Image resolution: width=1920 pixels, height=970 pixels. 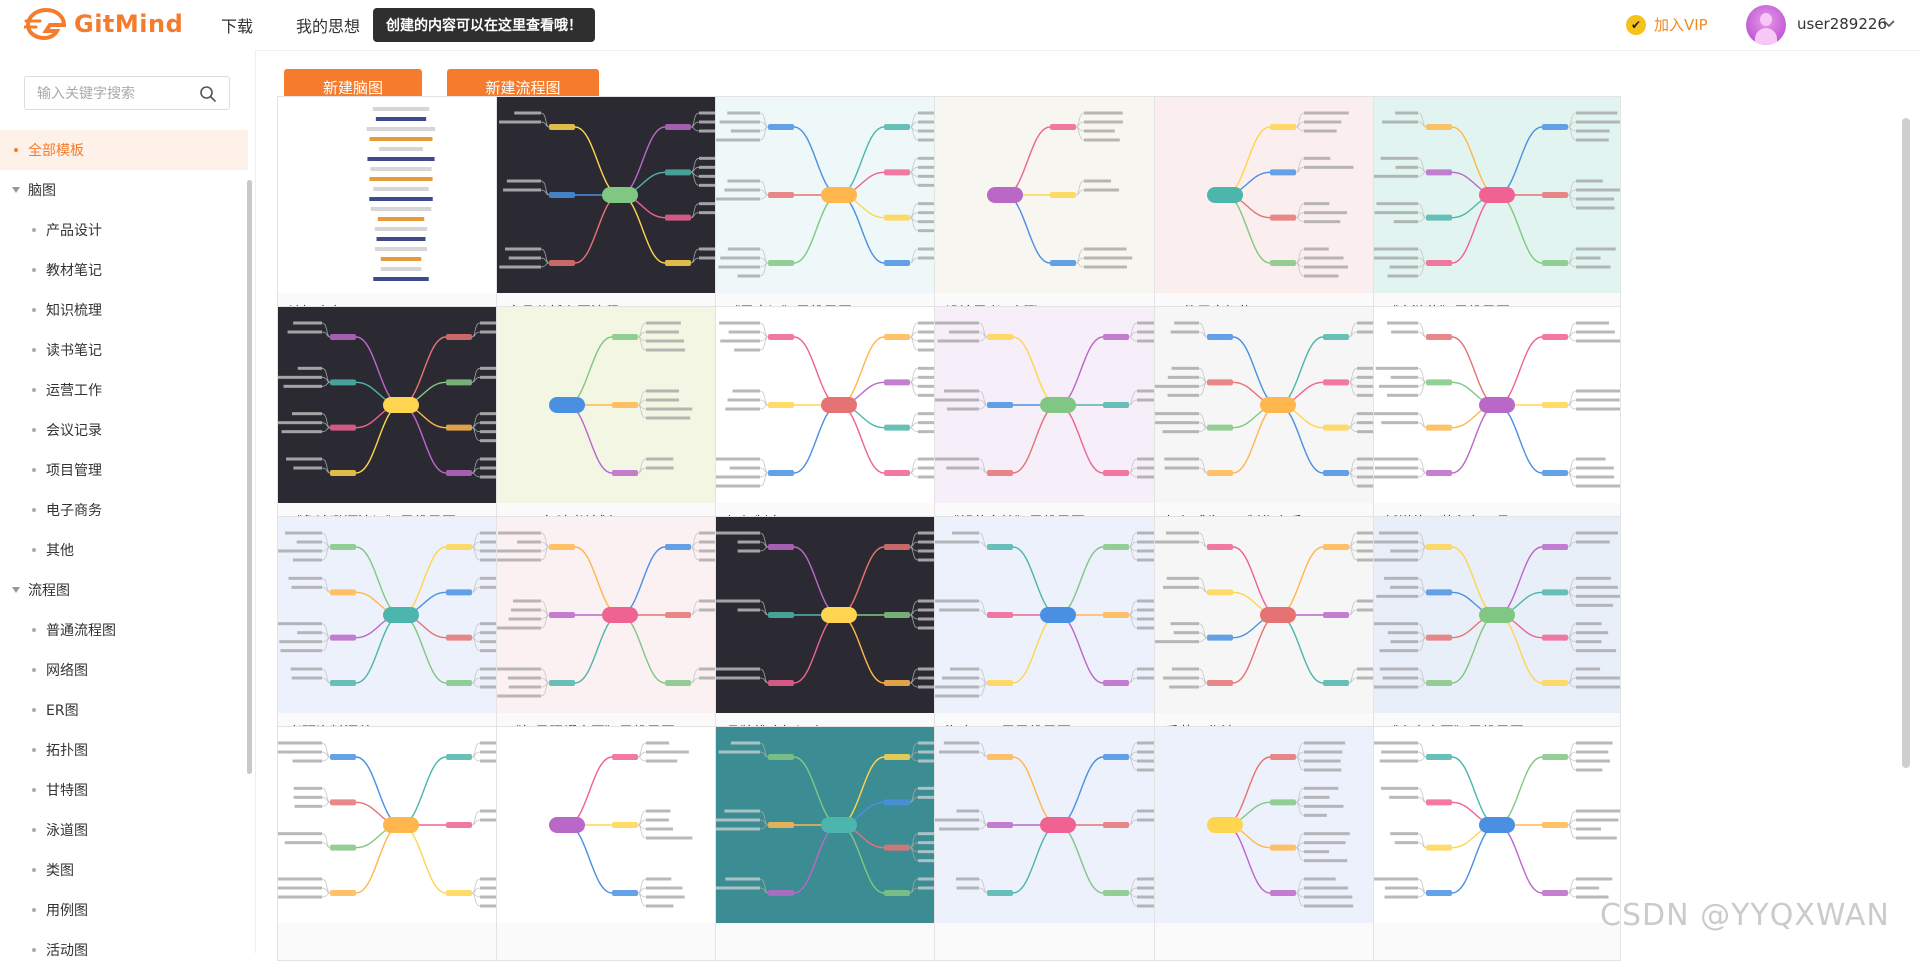 I want to click on template-card: 2022年读书计划, so click(x=620, y=423).